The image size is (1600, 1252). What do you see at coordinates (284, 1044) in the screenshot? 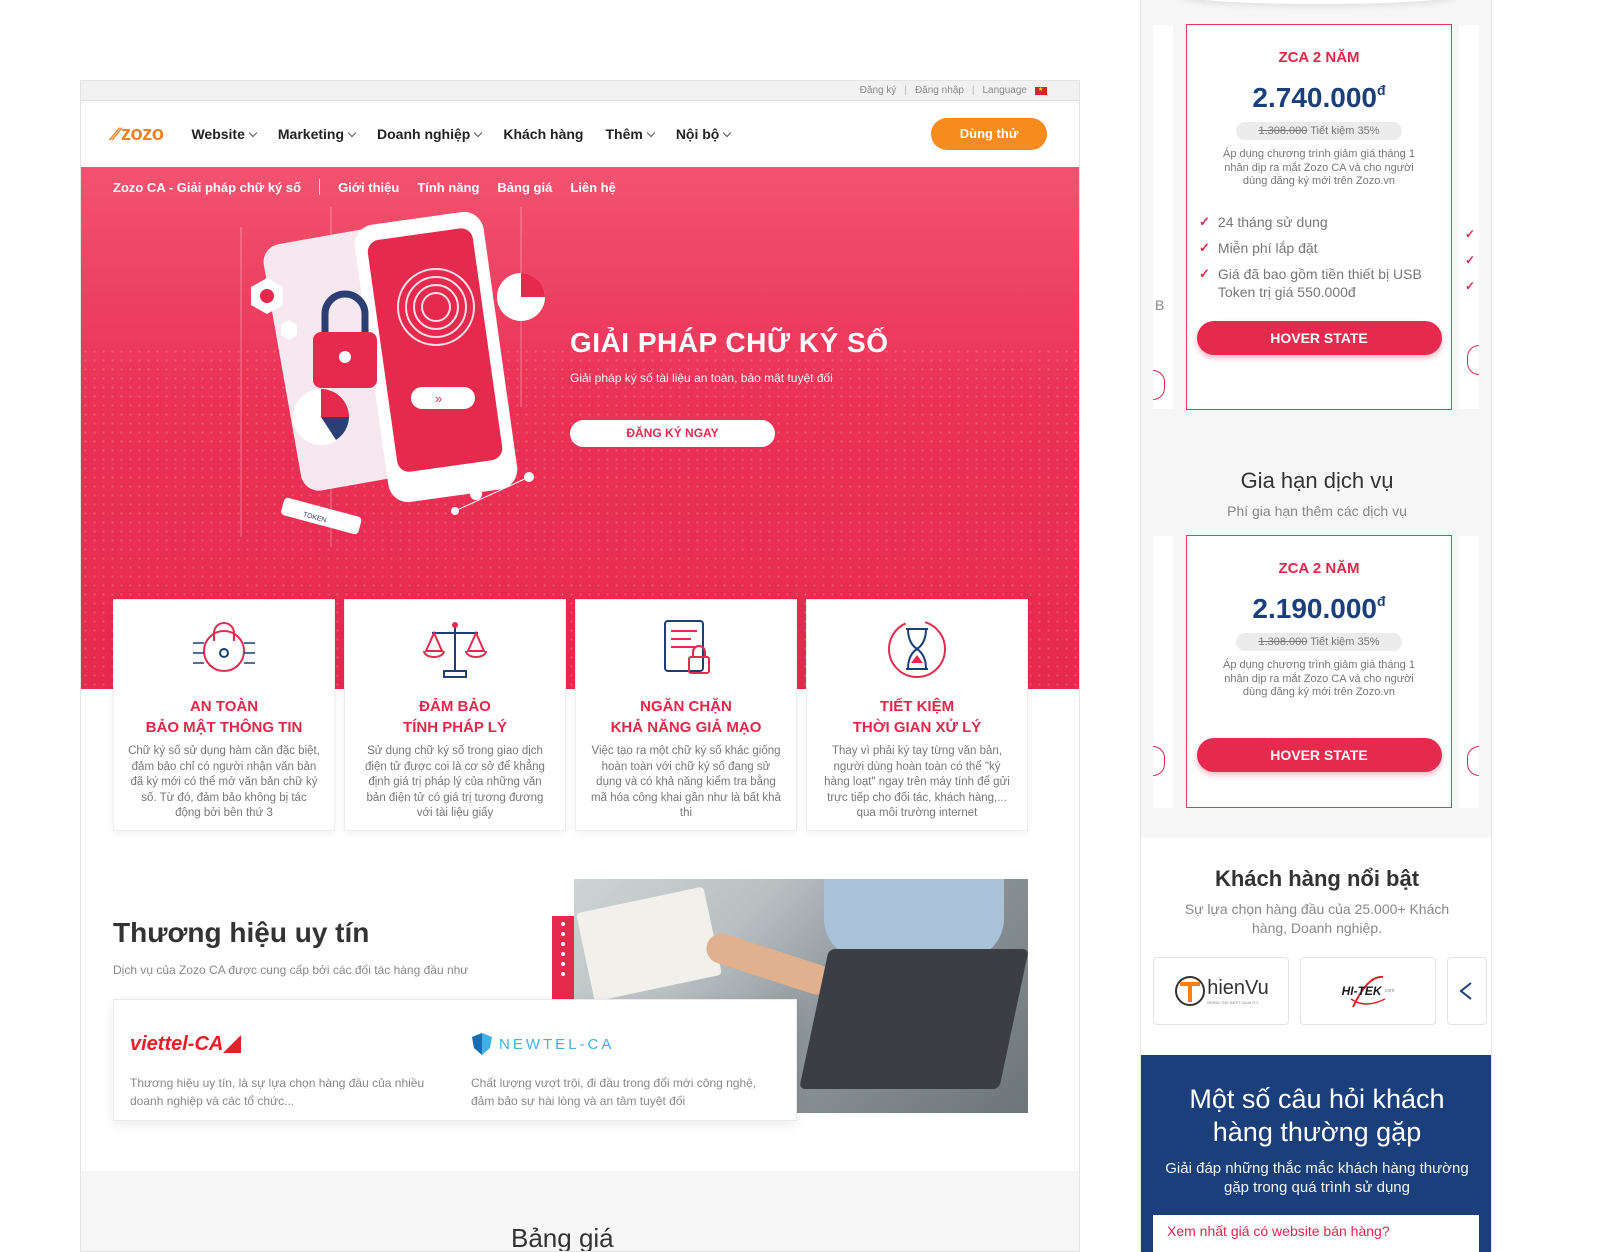
I see `viettel-ca-logo: viettel-CA` at bounding box center [284, 1044].